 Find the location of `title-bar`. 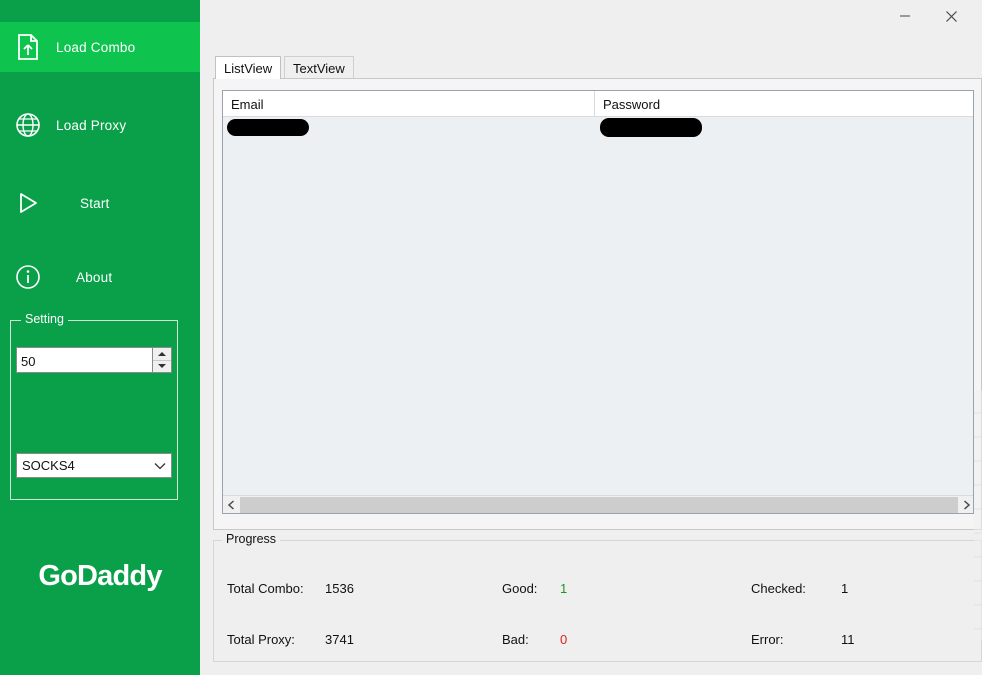

title-bar is located at coordinates (591, 17).